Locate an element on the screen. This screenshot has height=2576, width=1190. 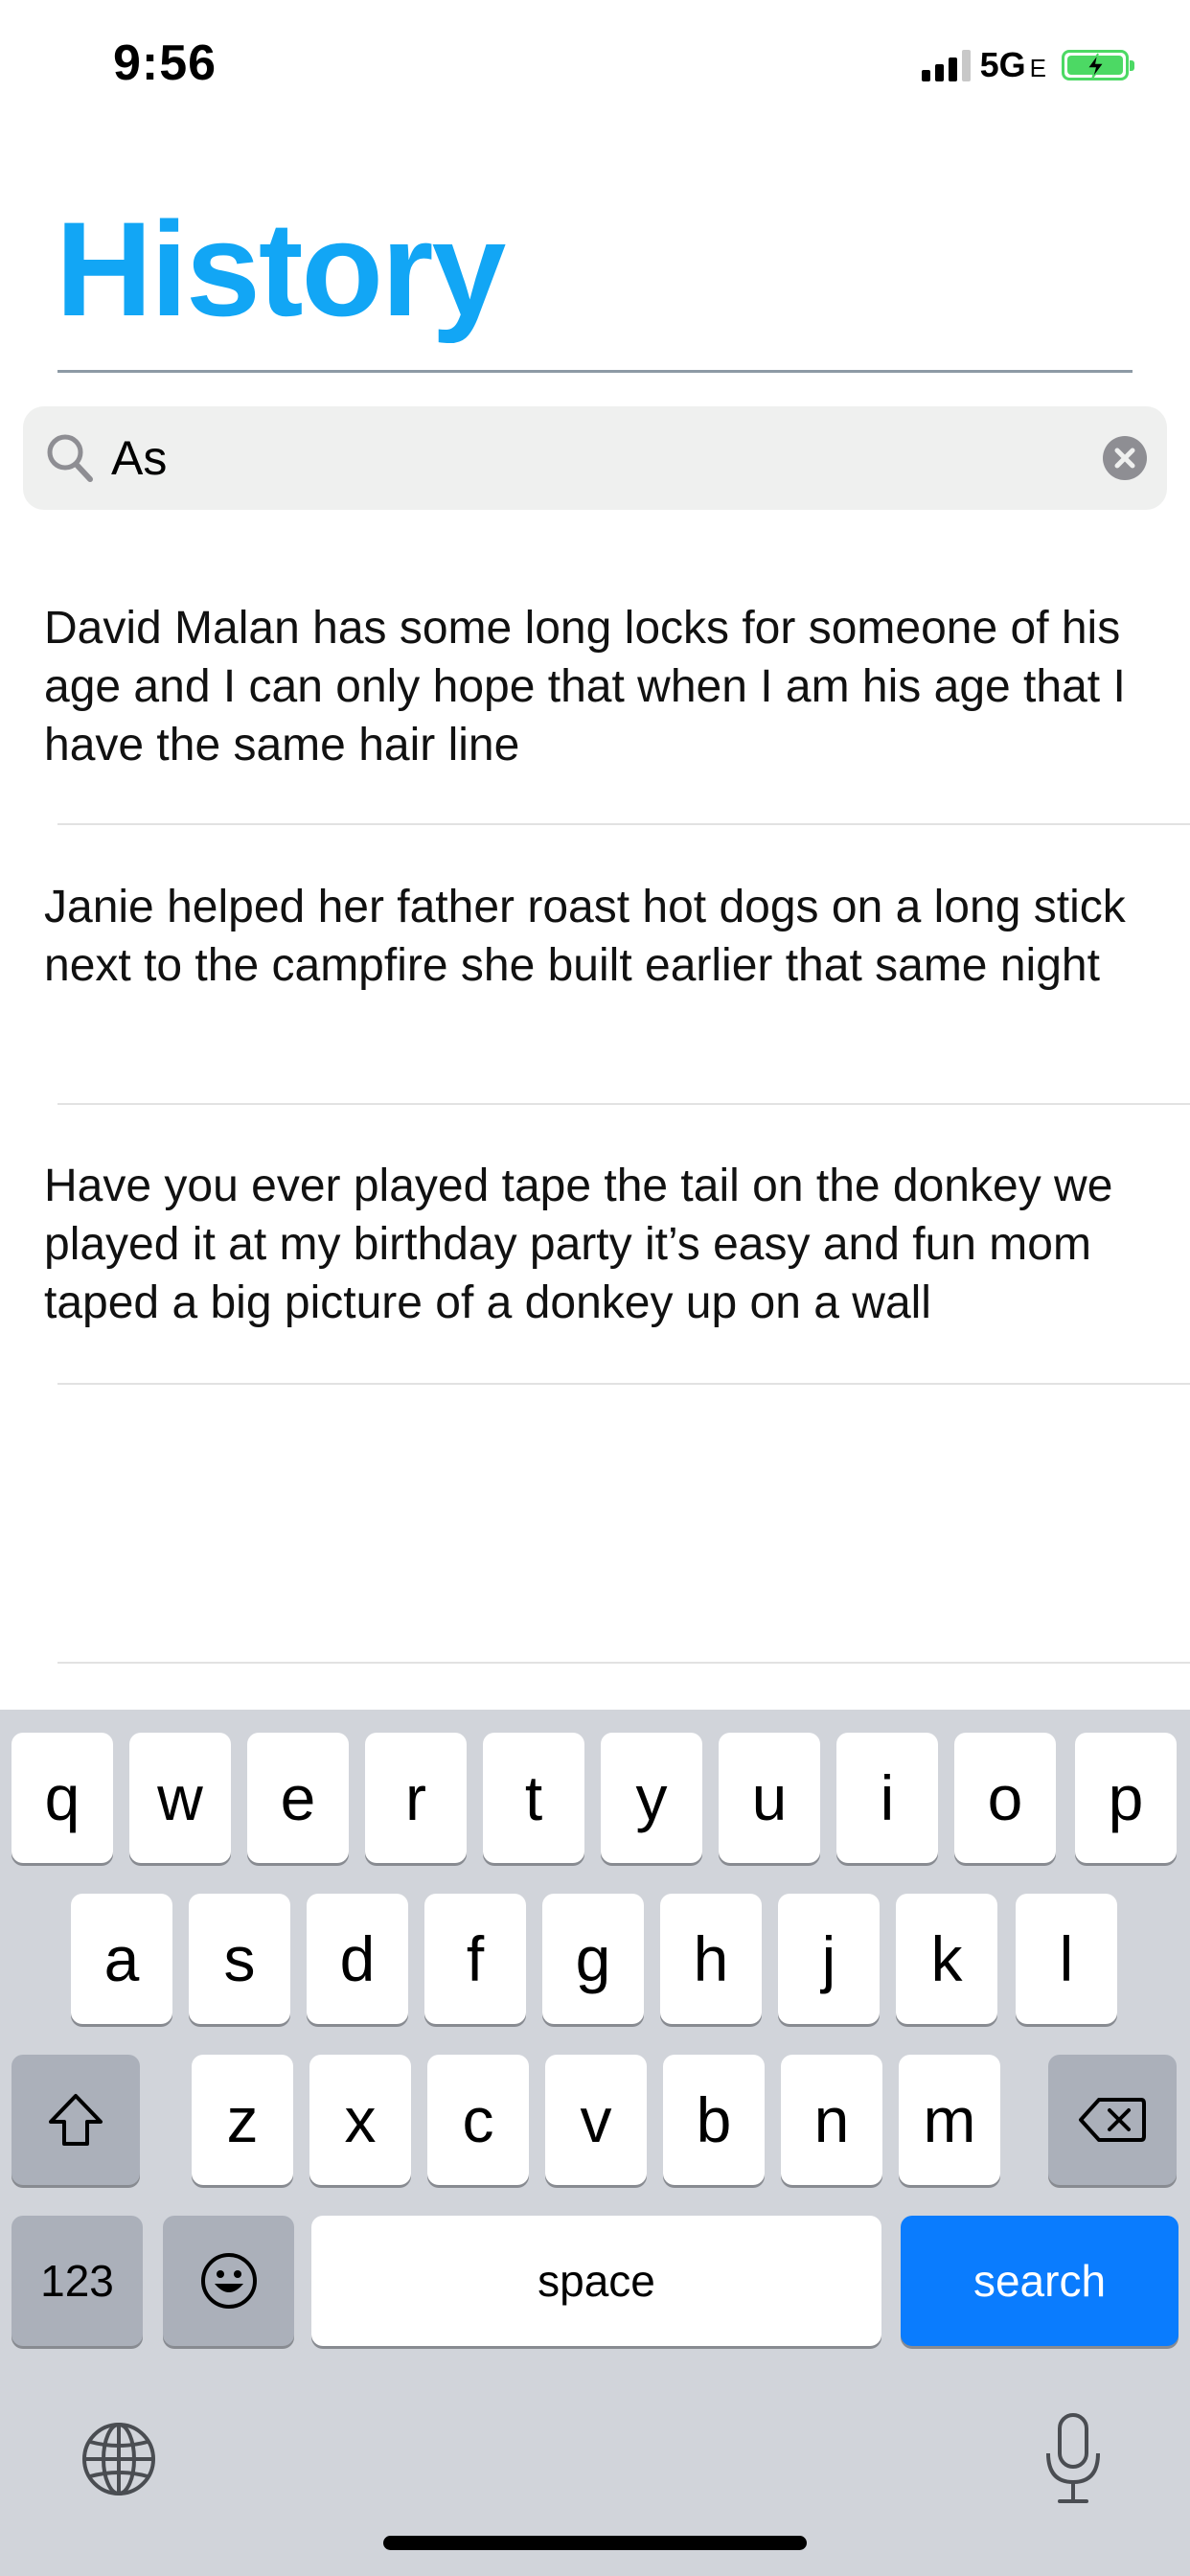
network-indicator: 5G E is located at coordinates (1013, 65).